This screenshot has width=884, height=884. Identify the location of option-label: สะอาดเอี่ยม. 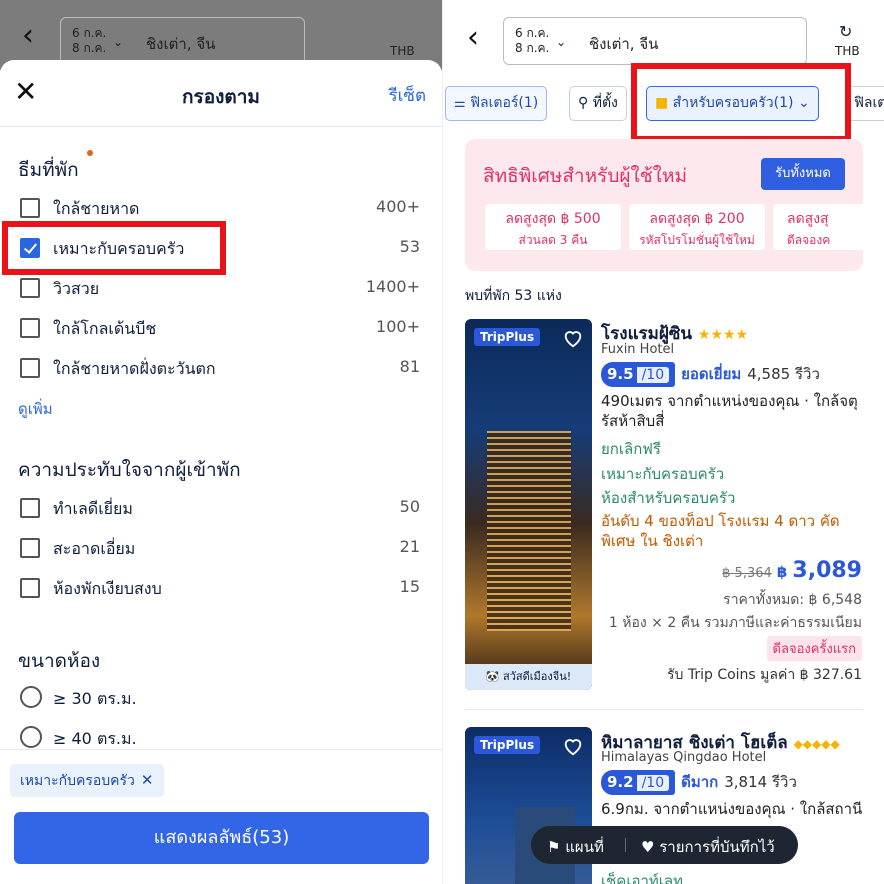
(94, 548).